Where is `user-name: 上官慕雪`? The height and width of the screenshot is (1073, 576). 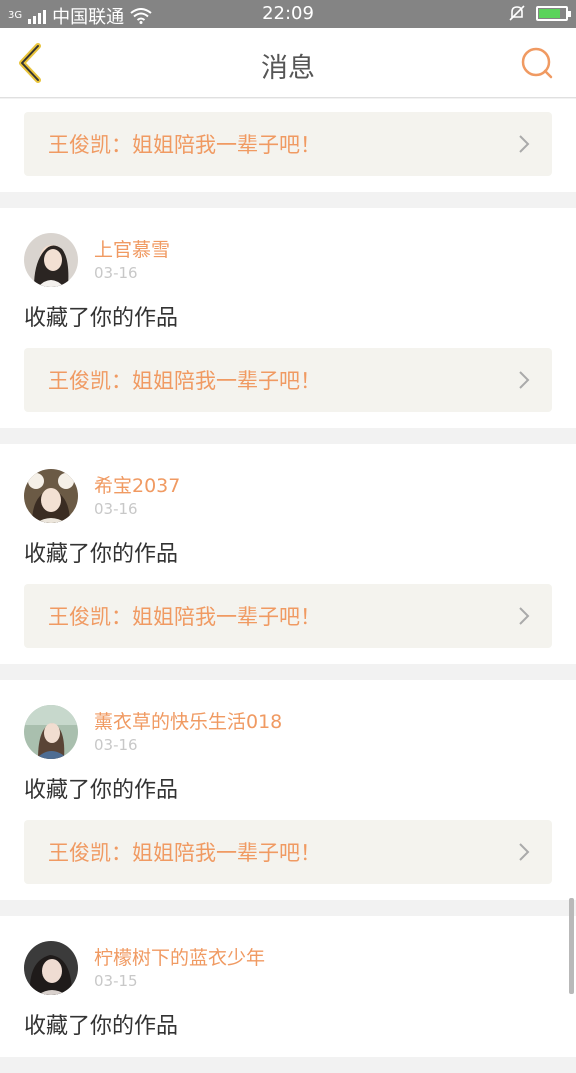 user-name: 上官慕雪 is located at coordinates (132, 250).